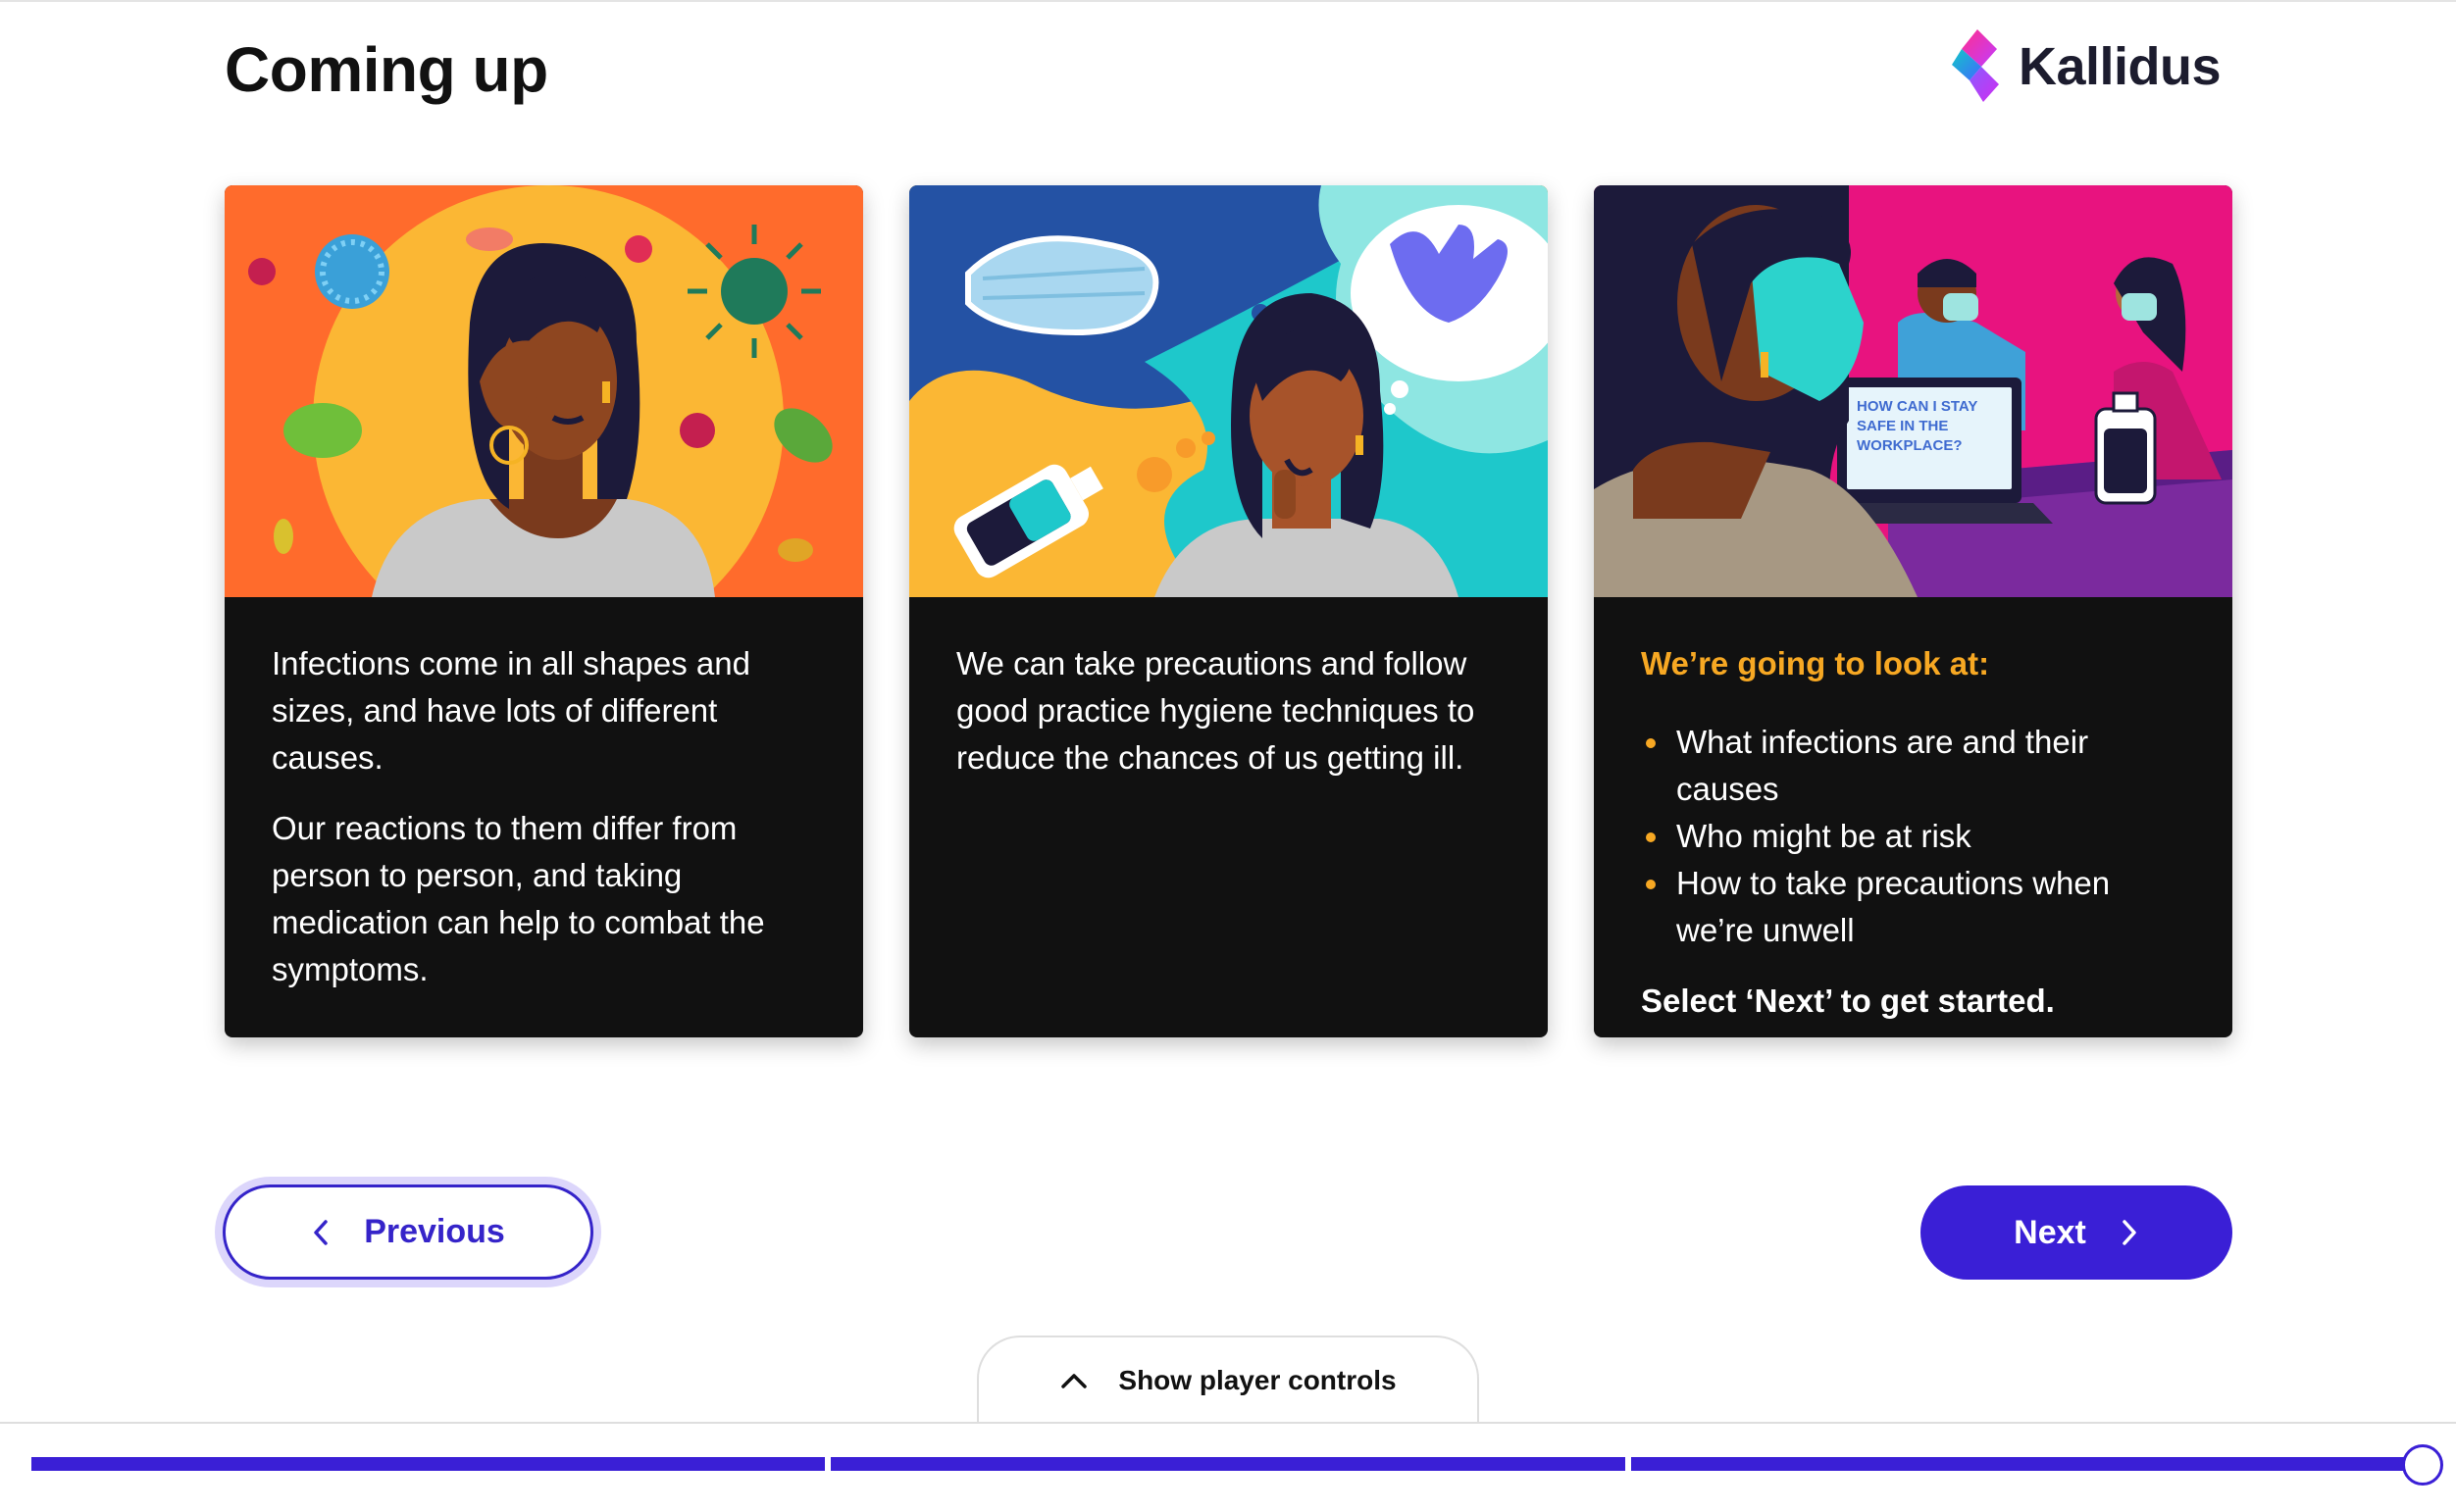  I want to click on progress-track, so click(1228, 1465).